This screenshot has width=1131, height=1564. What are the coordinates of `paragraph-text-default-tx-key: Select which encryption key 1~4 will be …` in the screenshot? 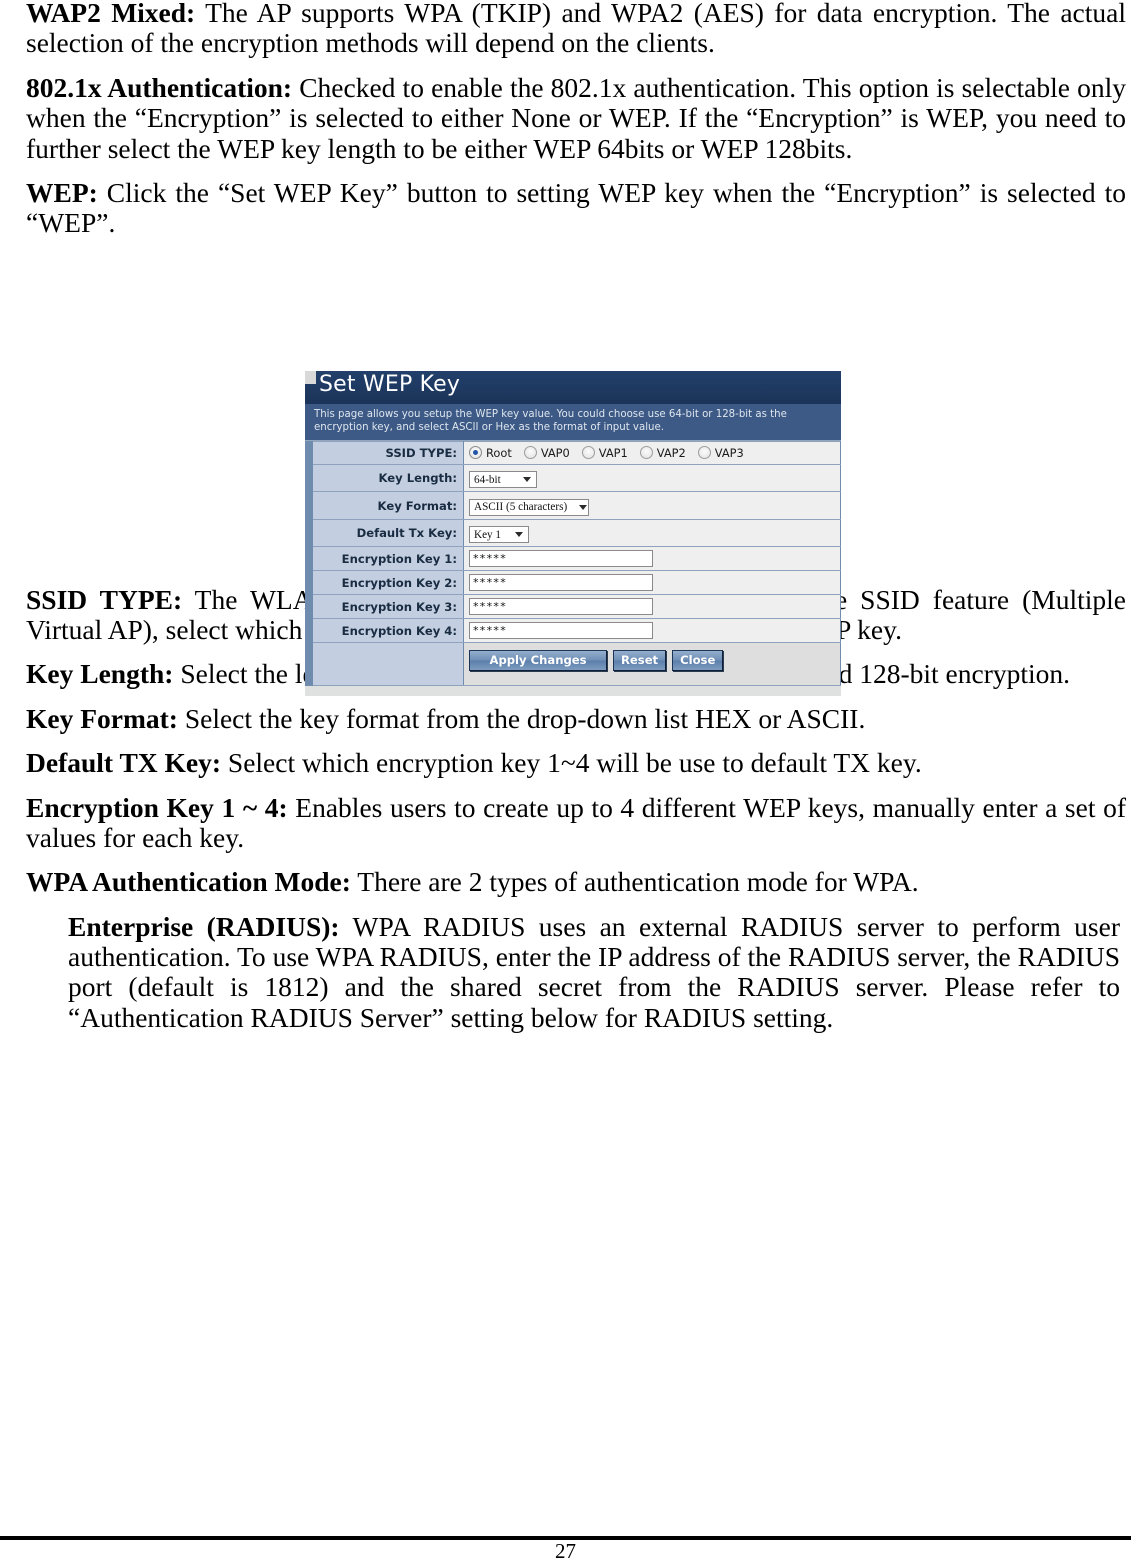 It's located at (571, 763).